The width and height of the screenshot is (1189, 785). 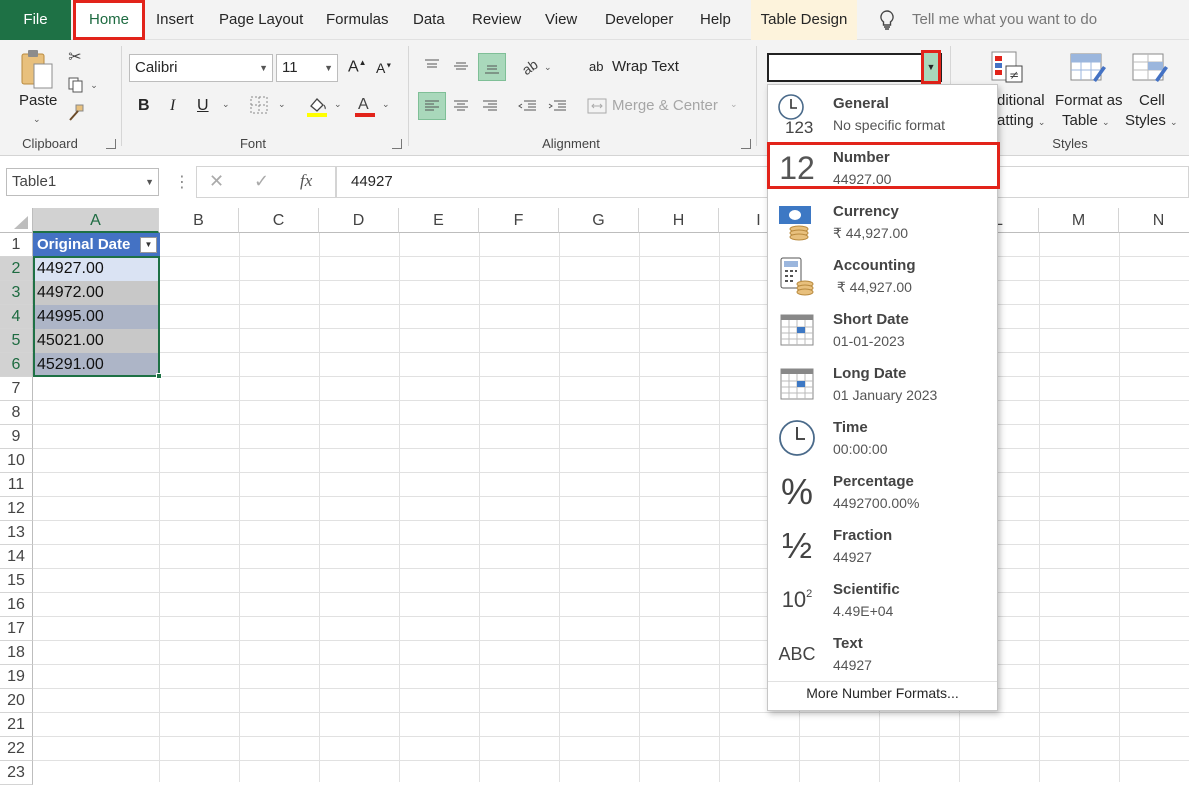 I want to click on cut-icon: ✂, so click(x=75, y=57).